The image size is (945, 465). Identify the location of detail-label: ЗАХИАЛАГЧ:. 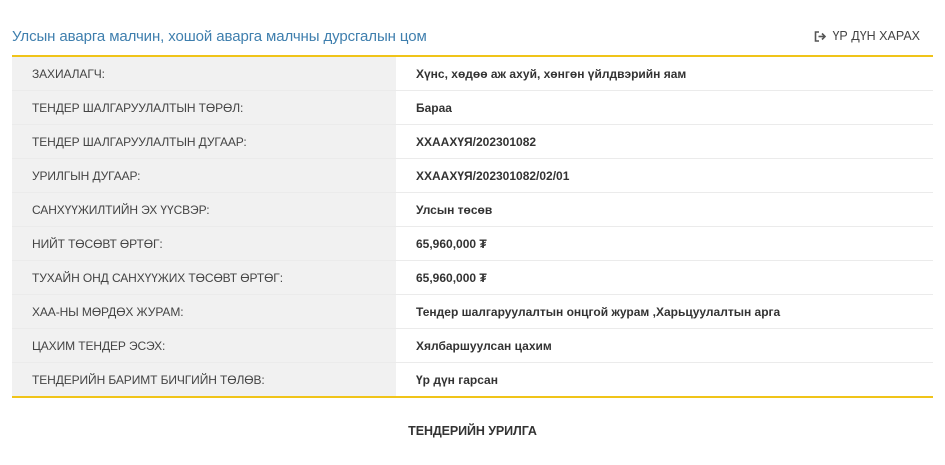
(204, 73).